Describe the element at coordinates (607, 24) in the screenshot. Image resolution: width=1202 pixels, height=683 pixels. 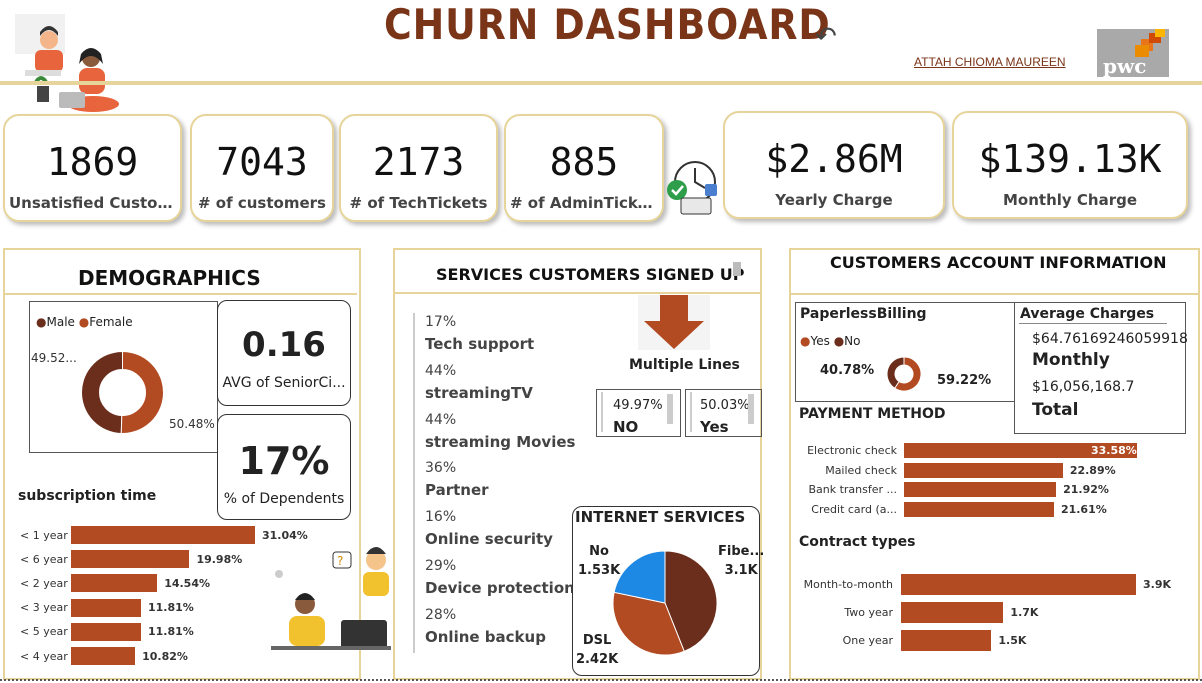
I see `dashboard-title: CHURN DASHBOARD` at that location.